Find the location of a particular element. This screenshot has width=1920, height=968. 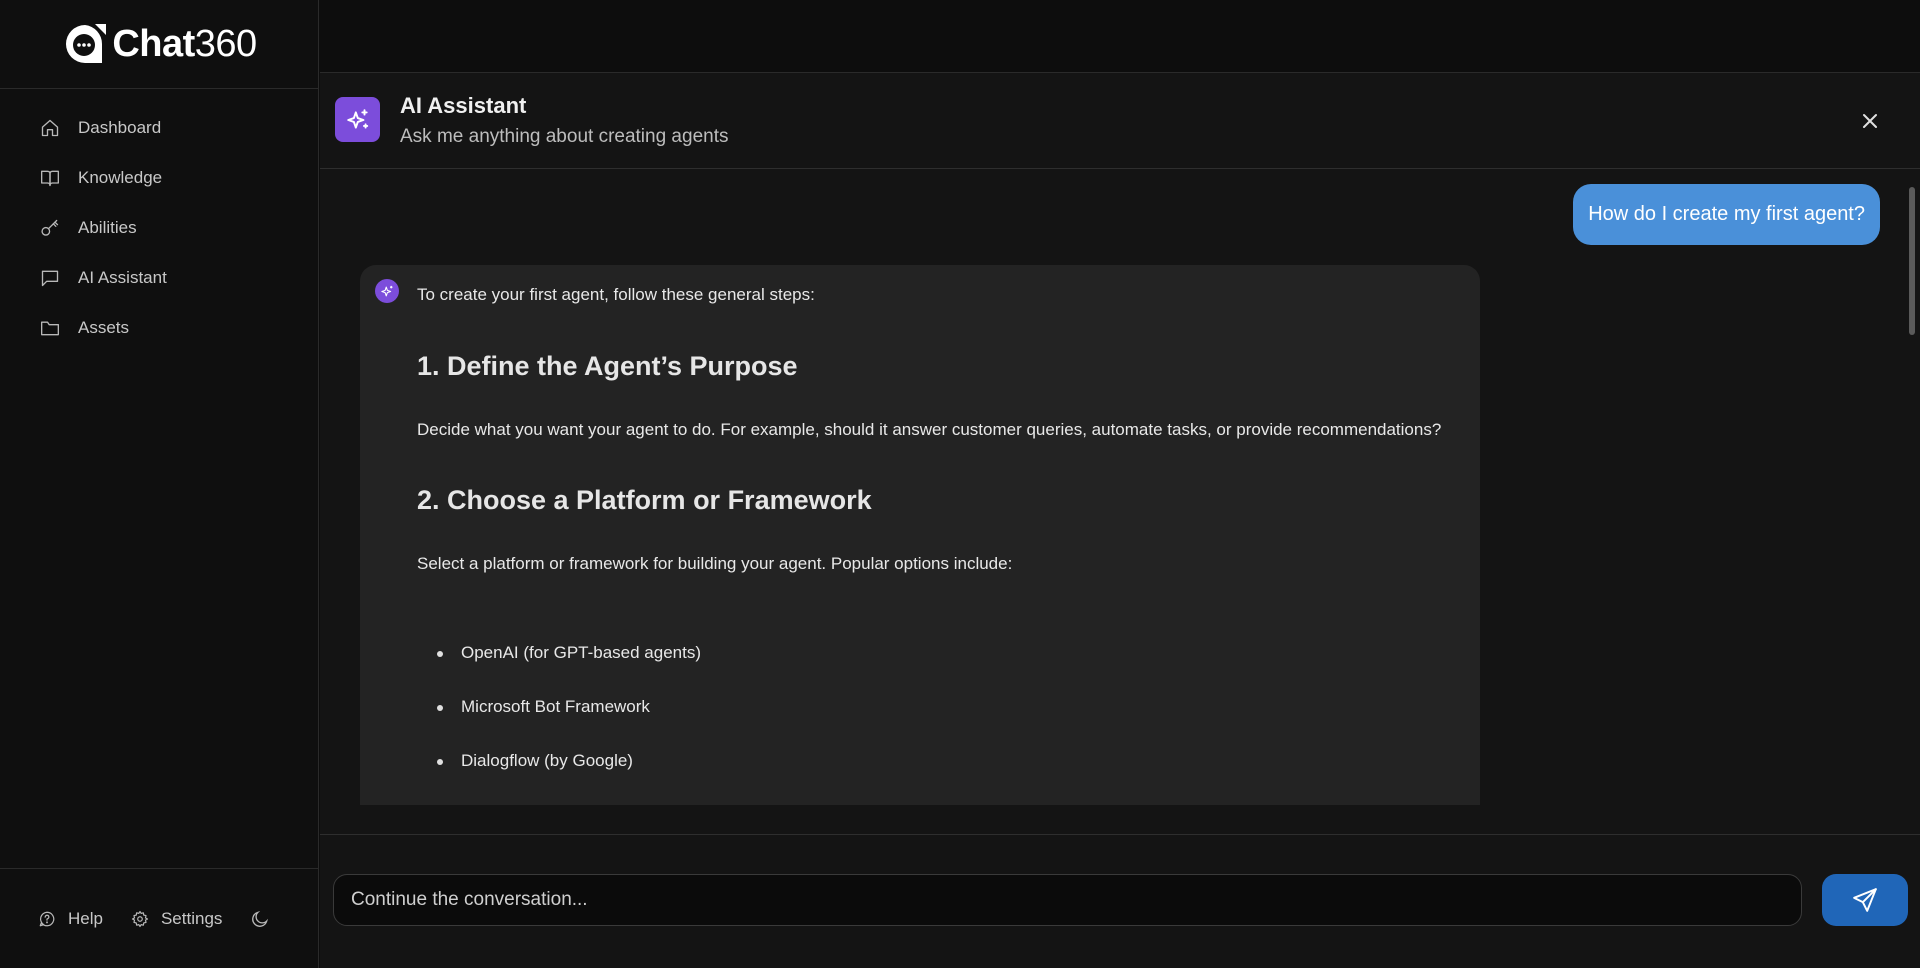

book-icon is located at coordinates (50, 178).